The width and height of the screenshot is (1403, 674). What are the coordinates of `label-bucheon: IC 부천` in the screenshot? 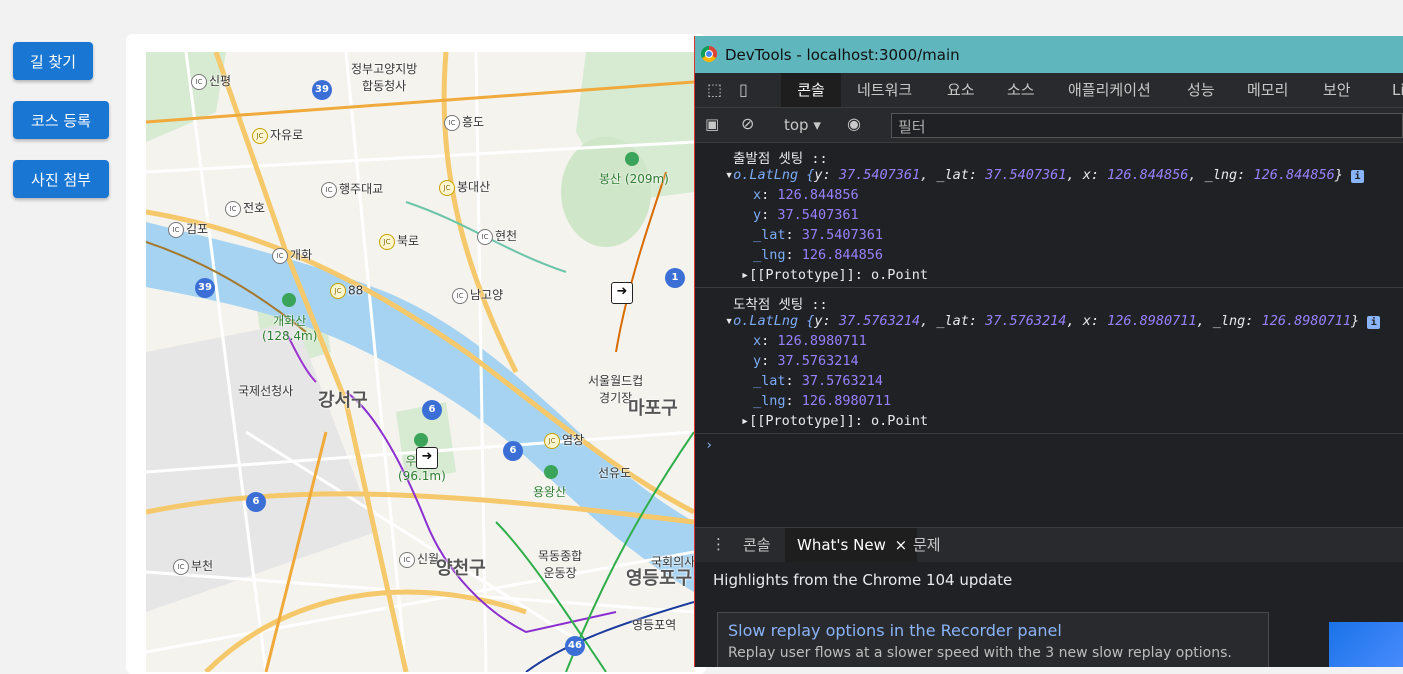 It's located at (193, 566).